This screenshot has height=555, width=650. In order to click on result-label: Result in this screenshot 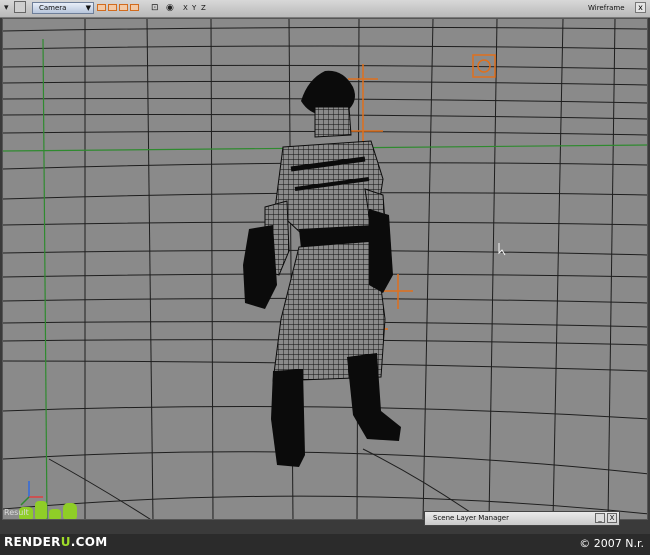, I will do `click(16, 512)`.